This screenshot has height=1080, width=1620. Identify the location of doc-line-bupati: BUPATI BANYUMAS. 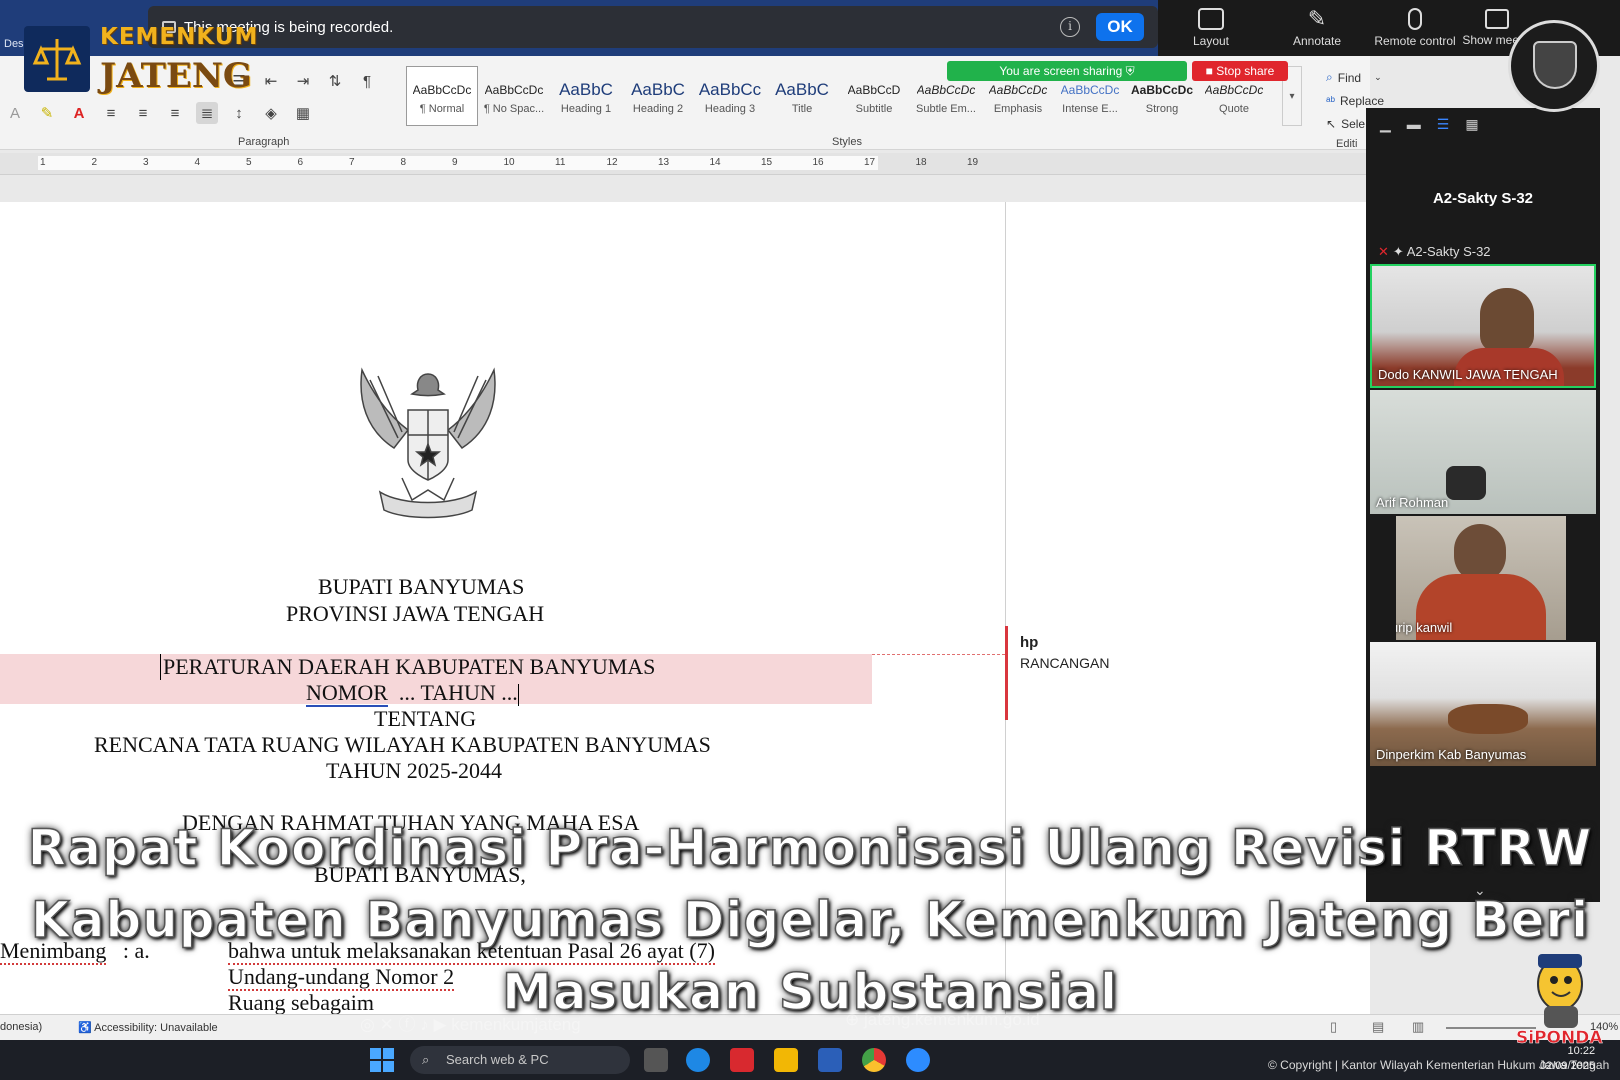
(421, 586).